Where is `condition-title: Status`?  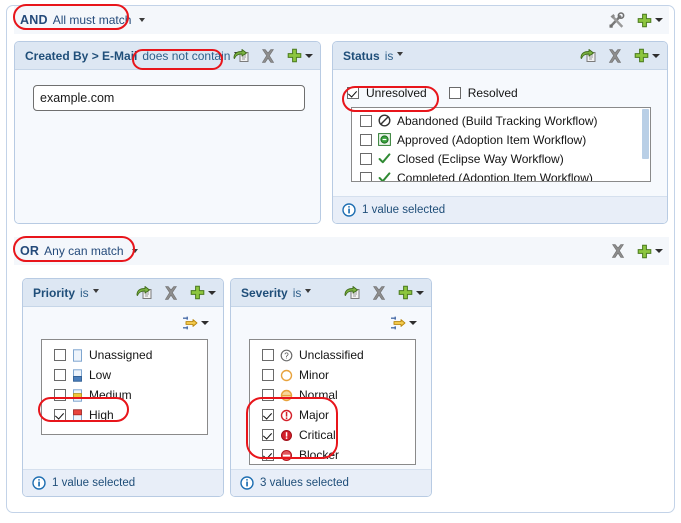
condition-title: Status is located at coordinates (361, 55).